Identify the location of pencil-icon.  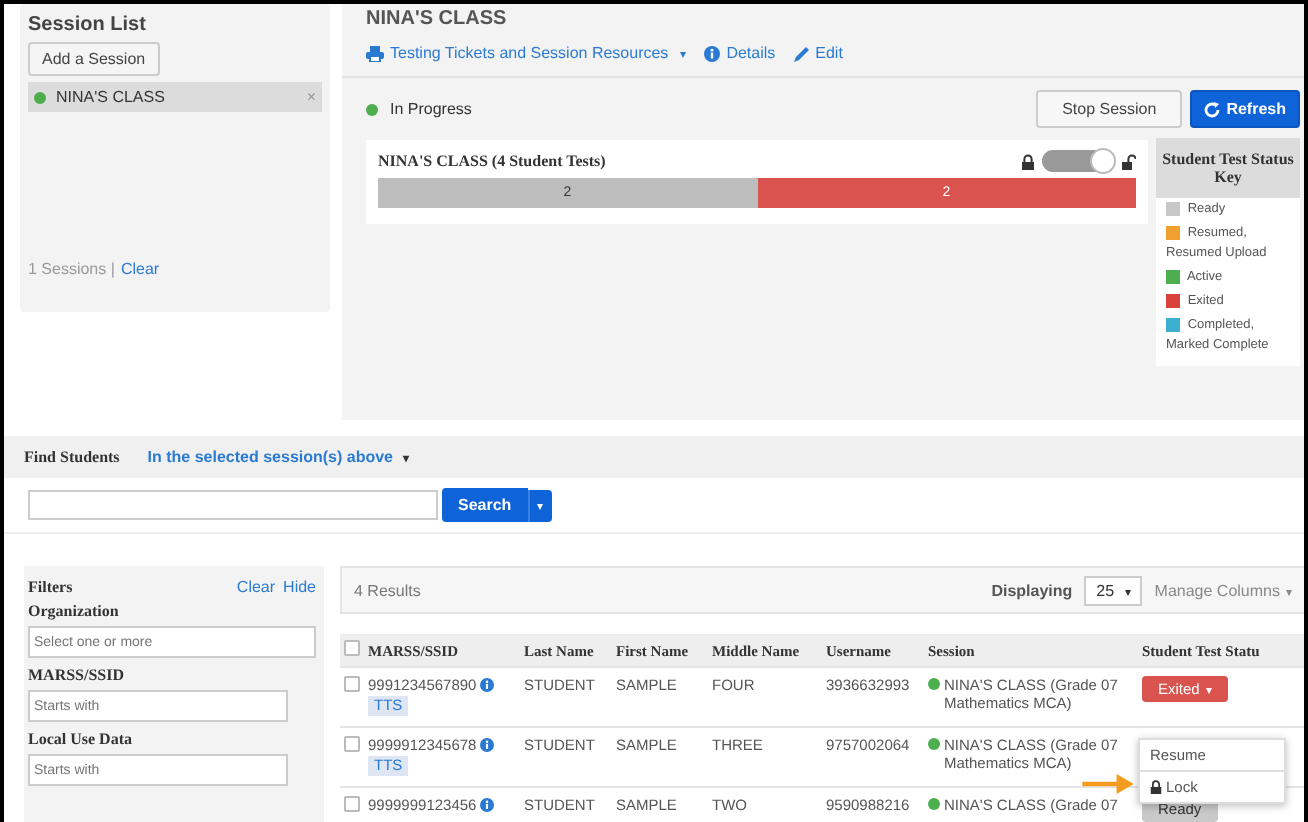
(801, 53).